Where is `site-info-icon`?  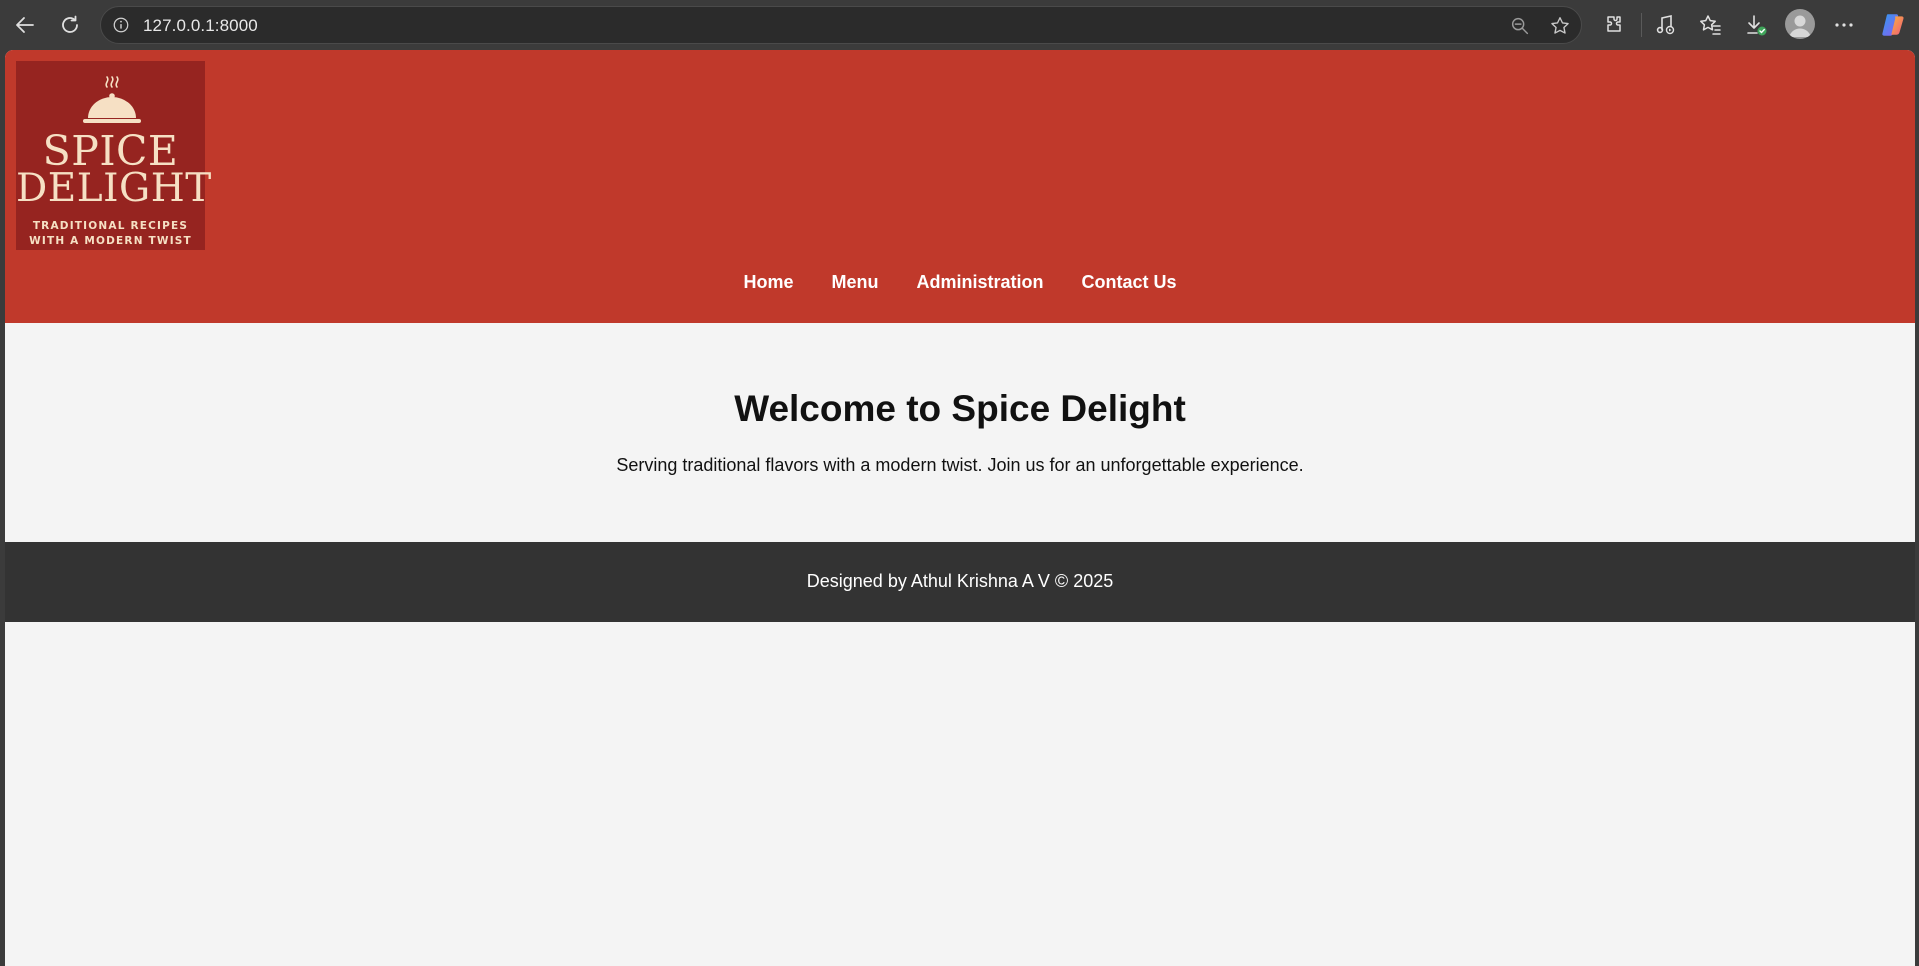
site-info-icon is located at coordinates (121, 25).